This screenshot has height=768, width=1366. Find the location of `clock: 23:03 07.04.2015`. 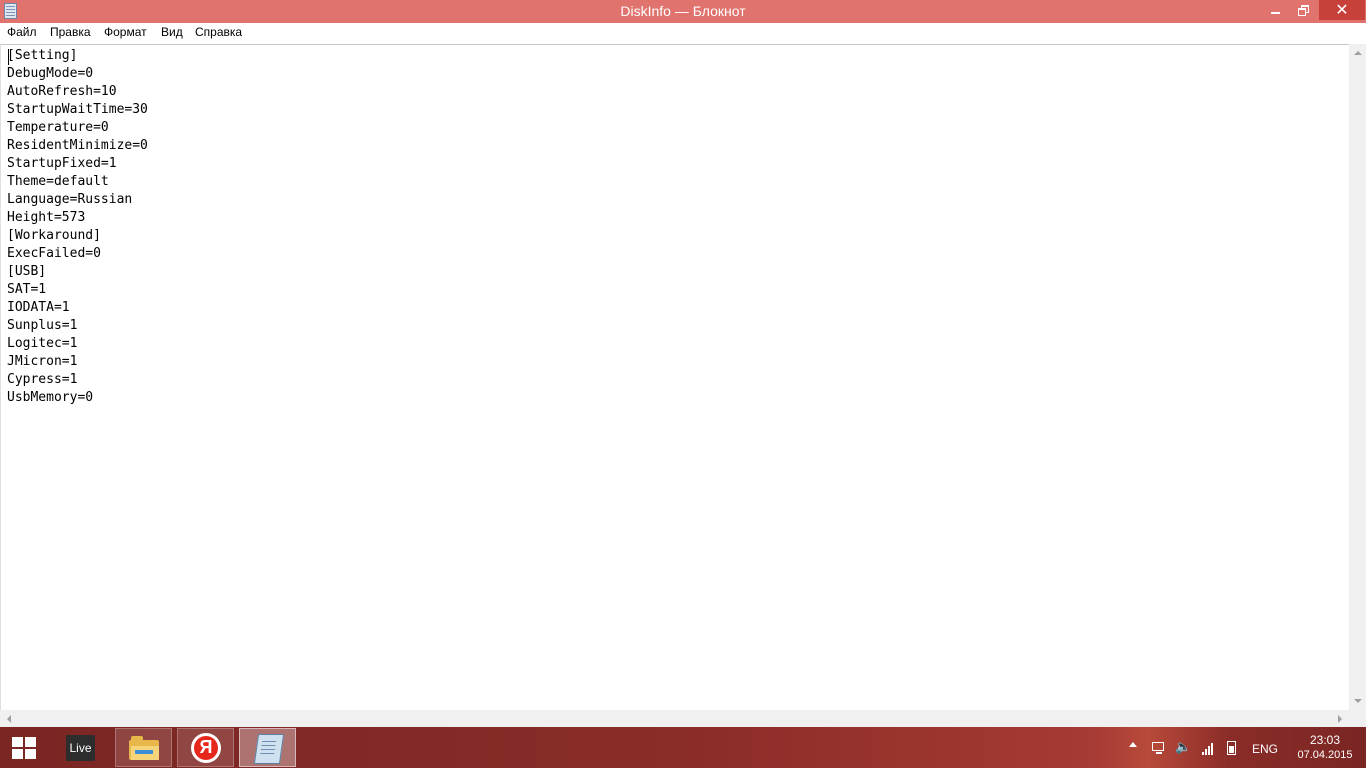

clock: 23:03 07.04.2015 is located at coordinates (1325, 748).